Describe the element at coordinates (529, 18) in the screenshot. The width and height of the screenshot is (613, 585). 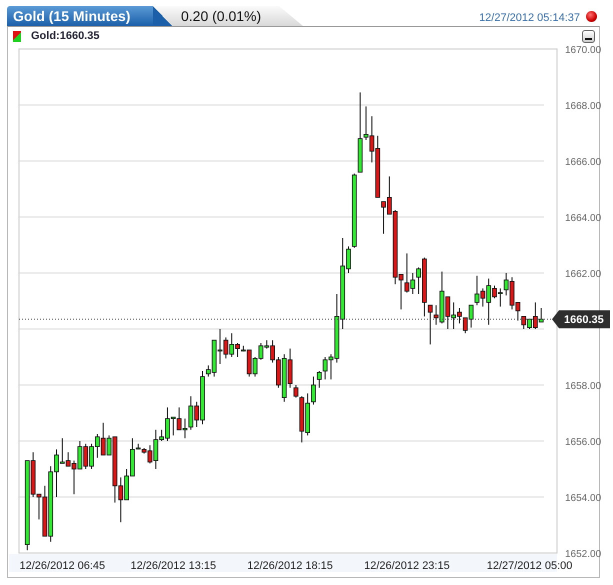
I see `timestamp: 12/27/2012 05:14:37` at that location.